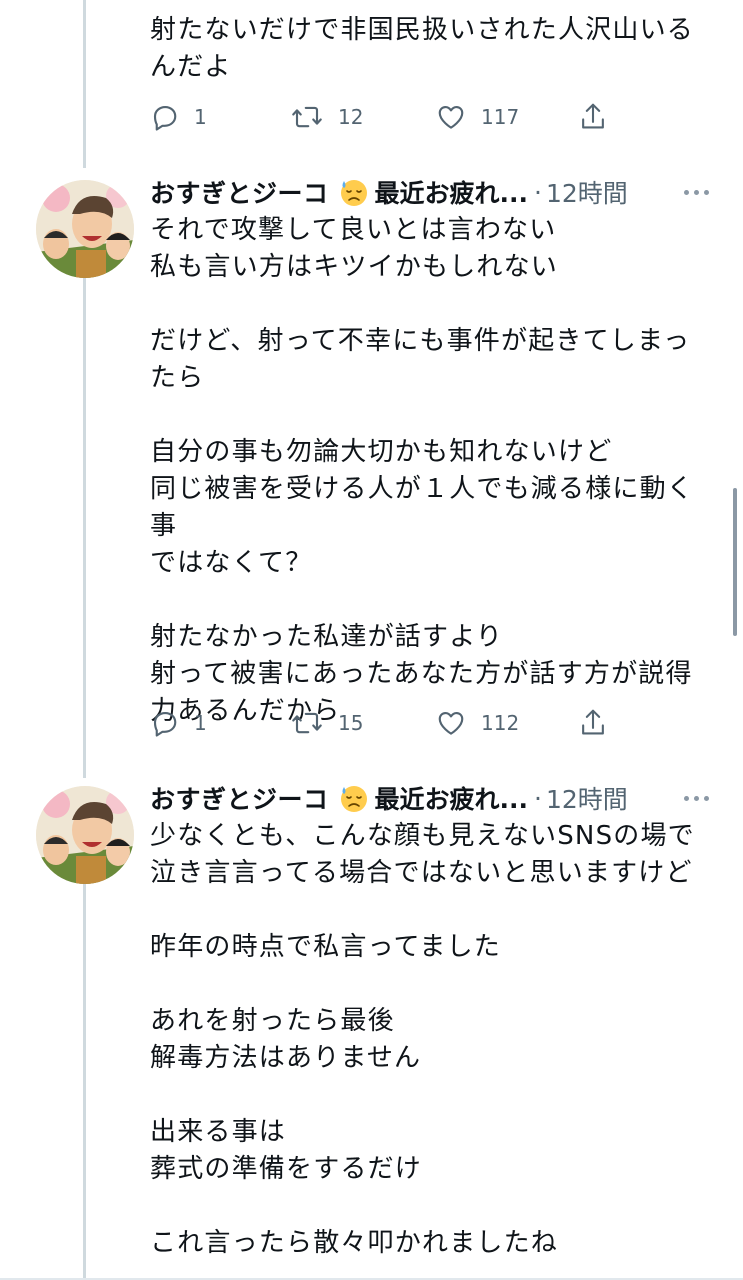 Image resolution: width=743 pixels, height=1280 pixels. I want to click on retweet-count: 12, so click(351, 117).